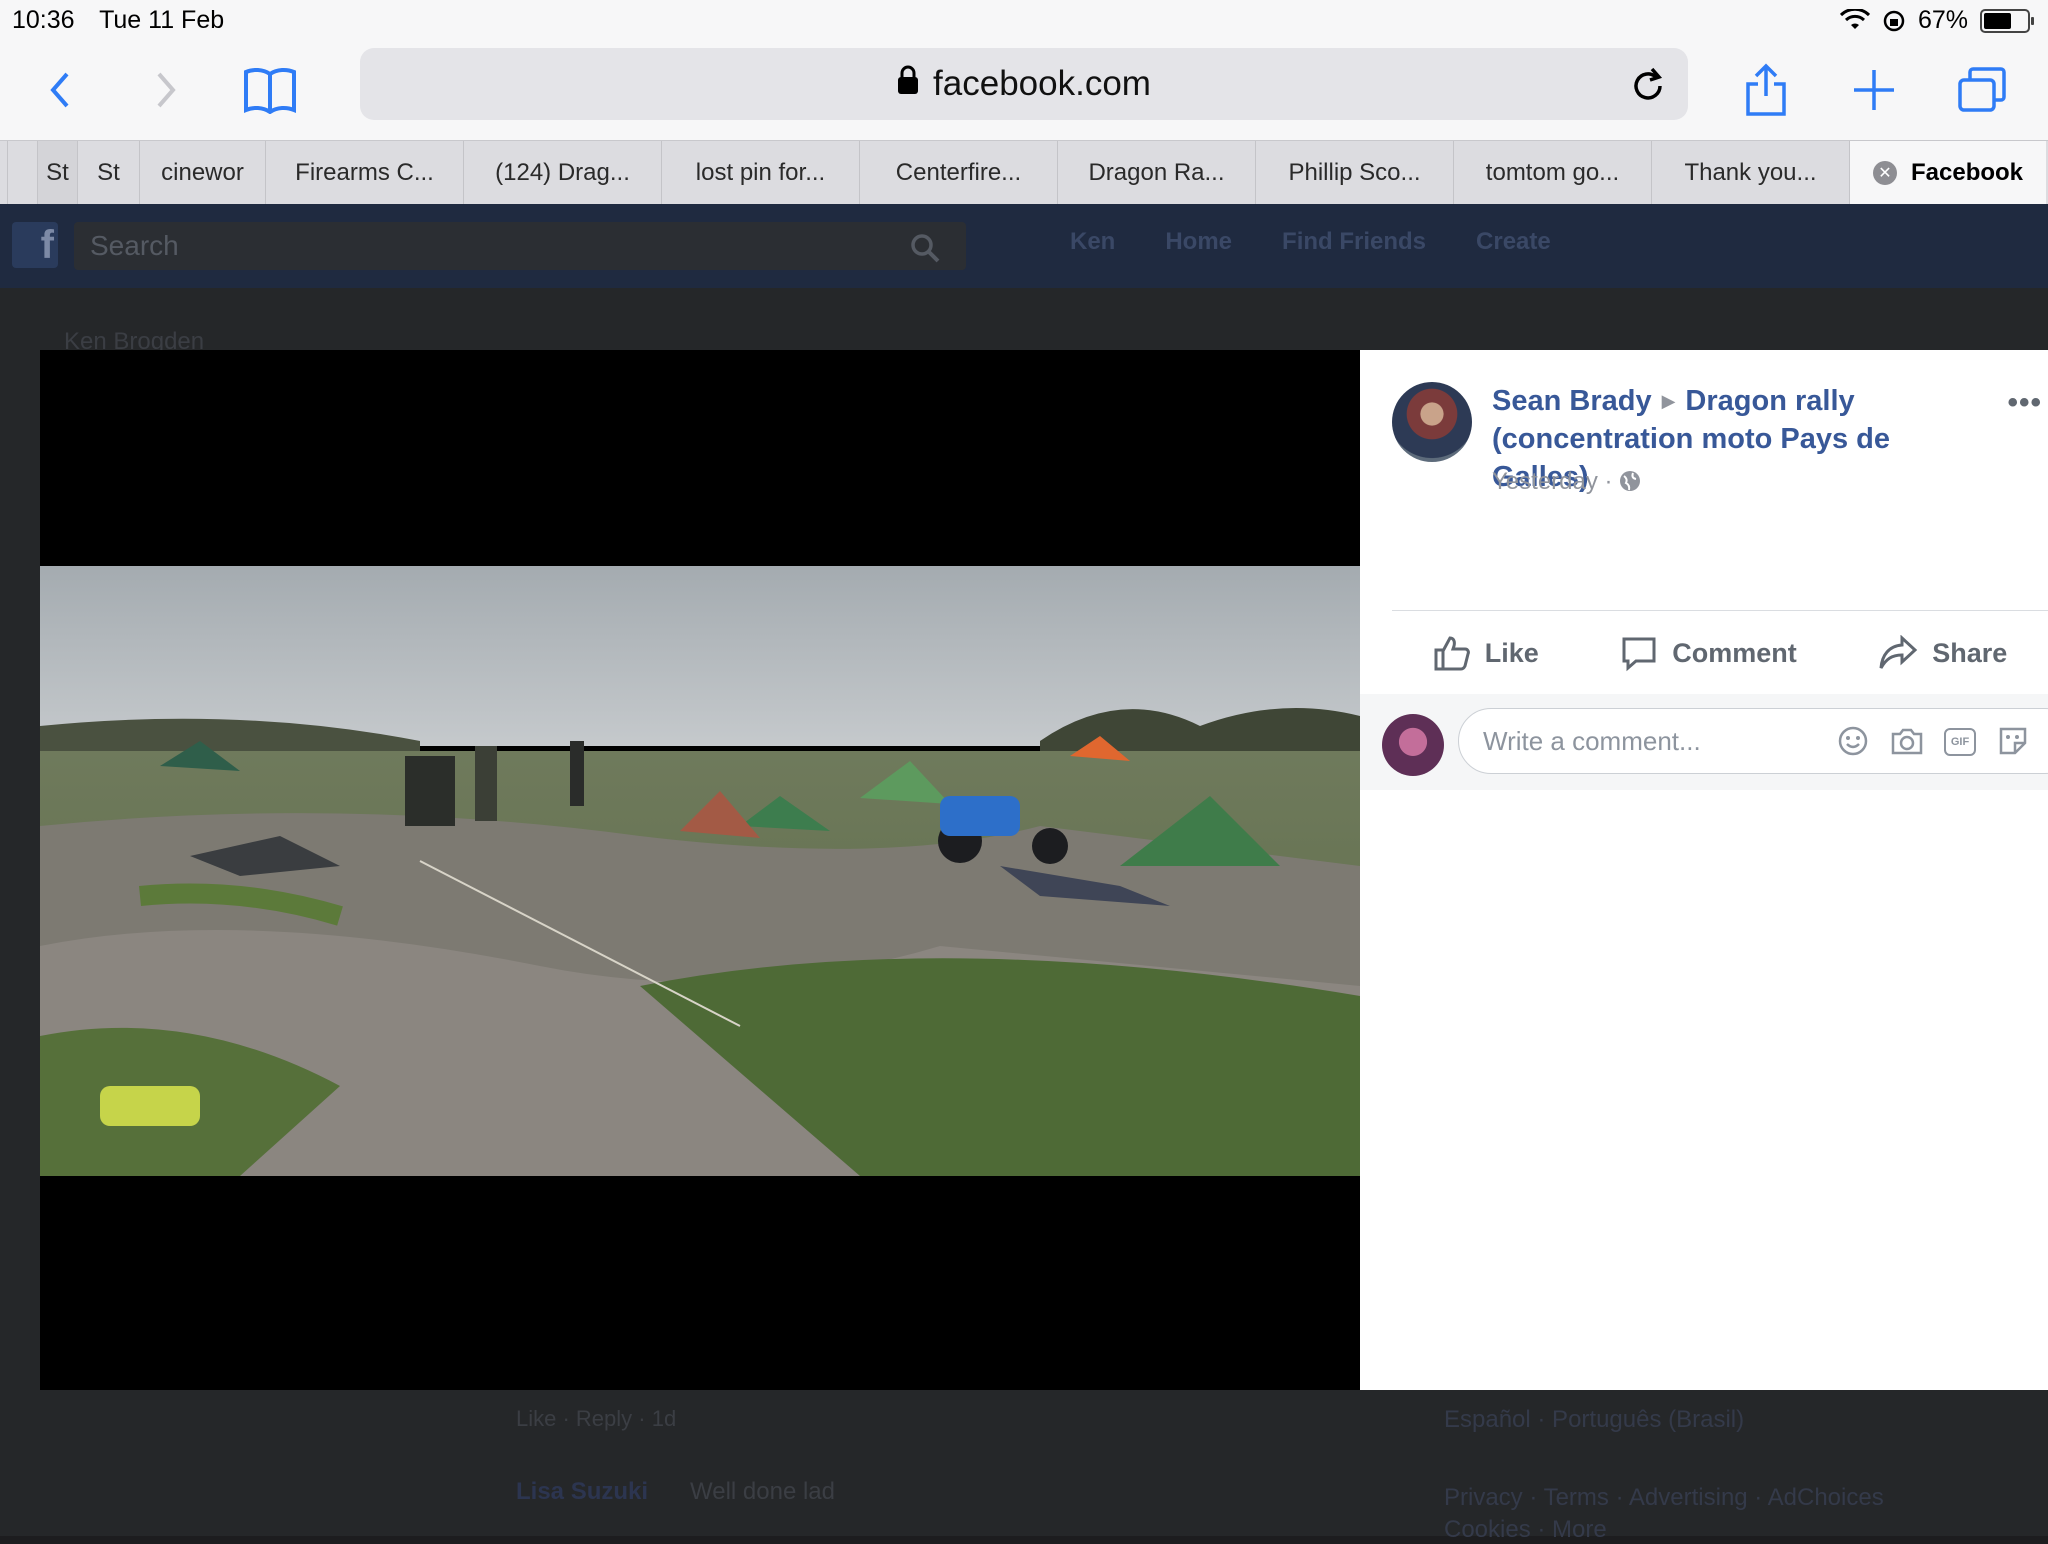 This screenshot has width=2048, height=1544. I want to click on nav-find-friends: Find Friends, so click(1354, 242).